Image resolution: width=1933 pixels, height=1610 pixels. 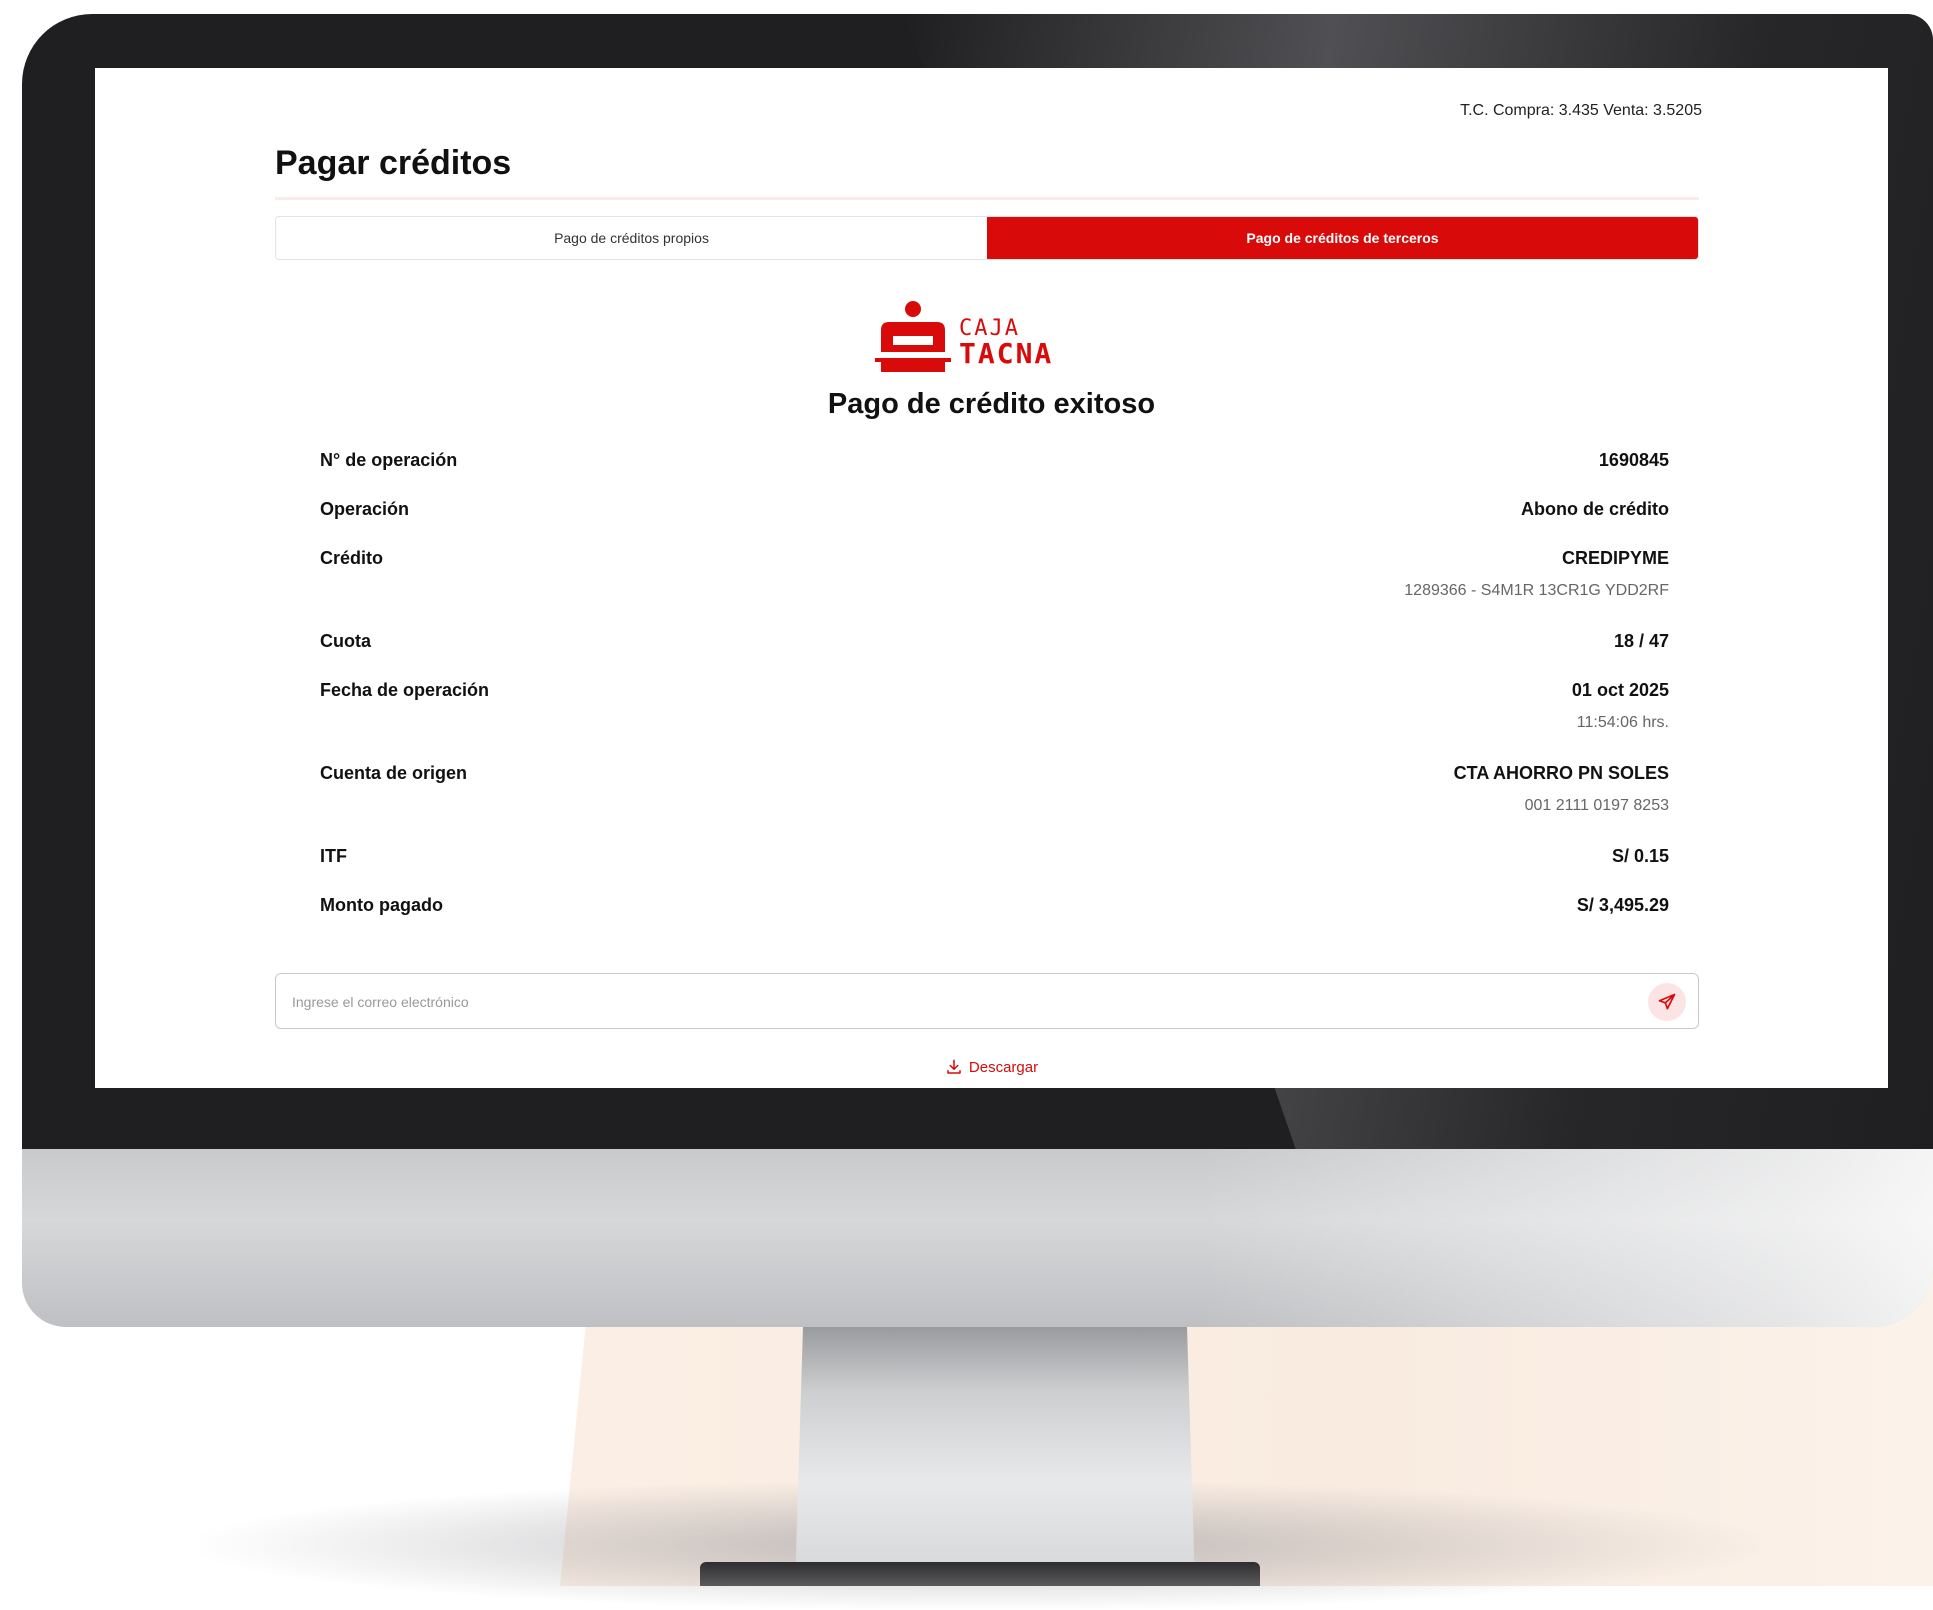 I want to click on detail-label: Operación, so click(x=365, y=509).